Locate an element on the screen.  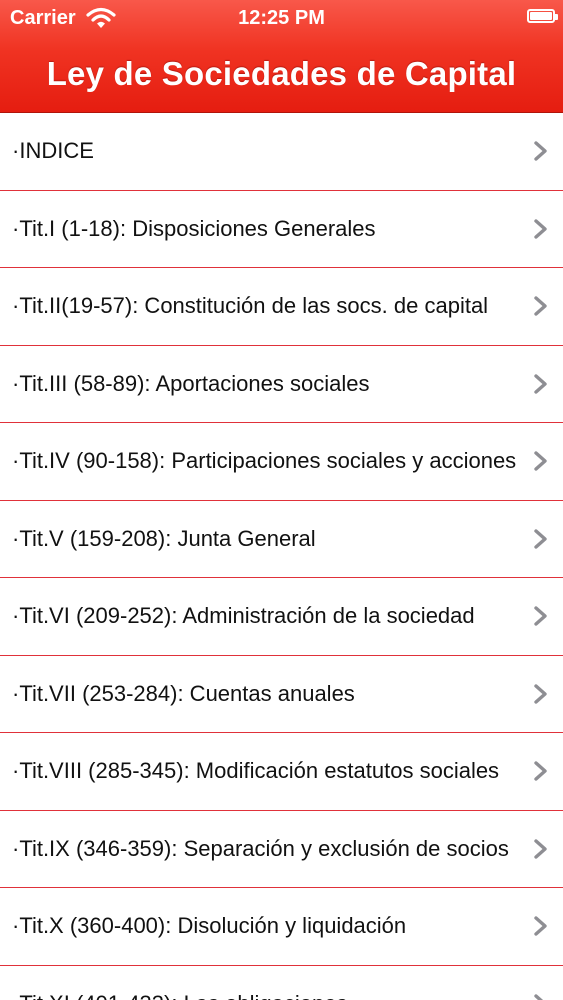
list-item: ·Tit.V (159-208): Junta General is located at coordinates (281, 539).